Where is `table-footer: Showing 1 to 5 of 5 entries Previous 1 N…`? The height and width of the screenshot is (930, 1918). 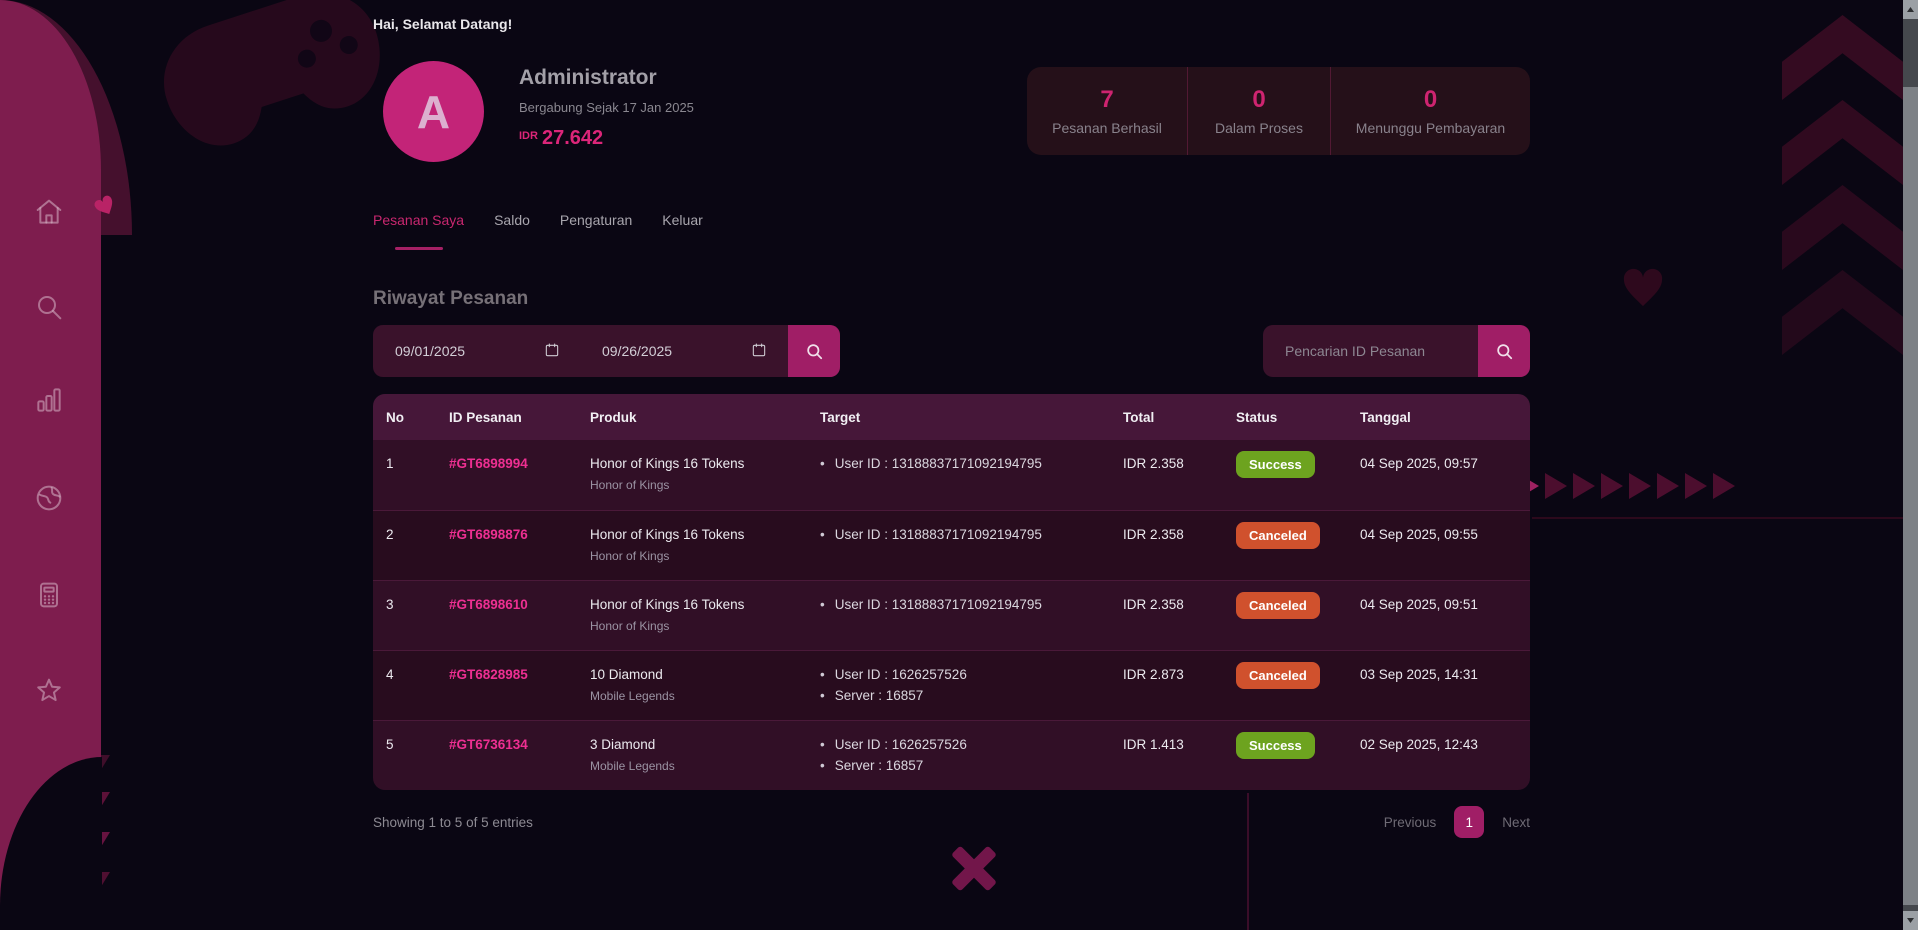
table-footer: Showing 1 to 5 of 5 entries Previous 1 N… is located at coordinates (951, 822).